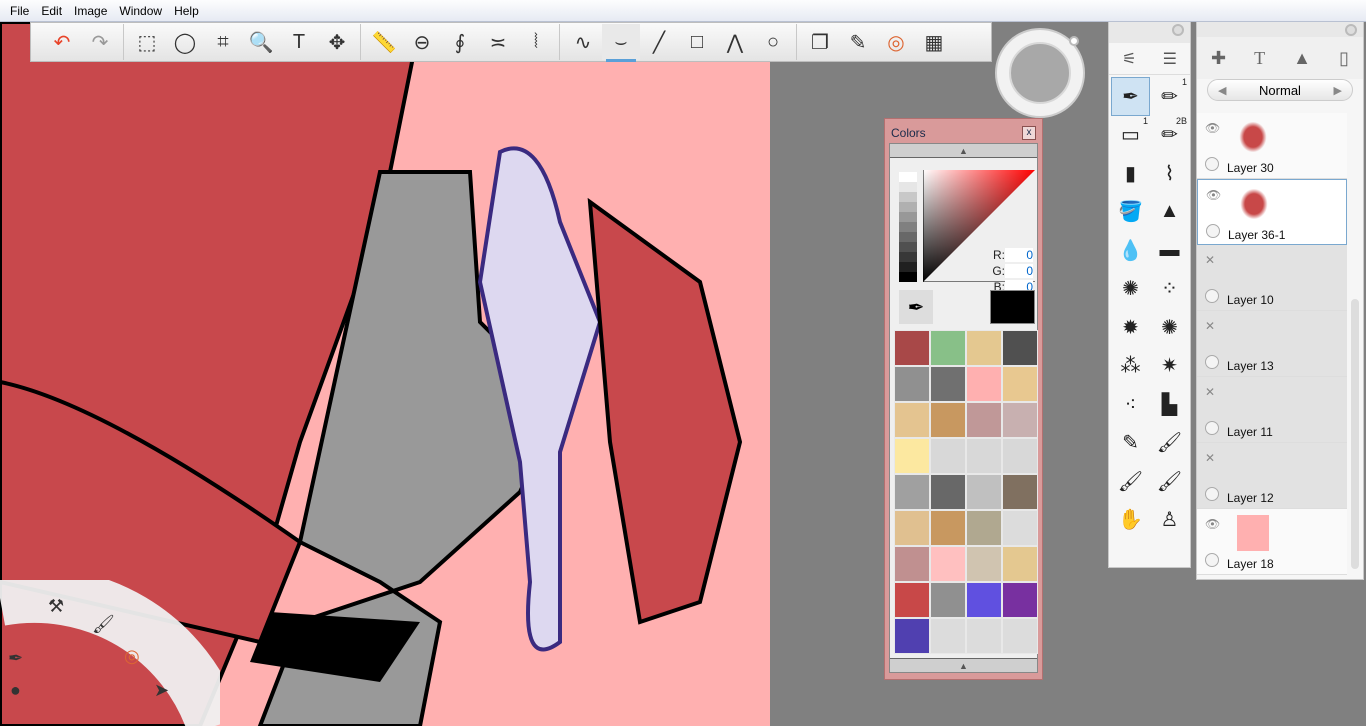 Image resolution: width=1366 pixels, height=726 pixels. I want to click on layer-item: ✕ Layer 12, so click(1272, 476).